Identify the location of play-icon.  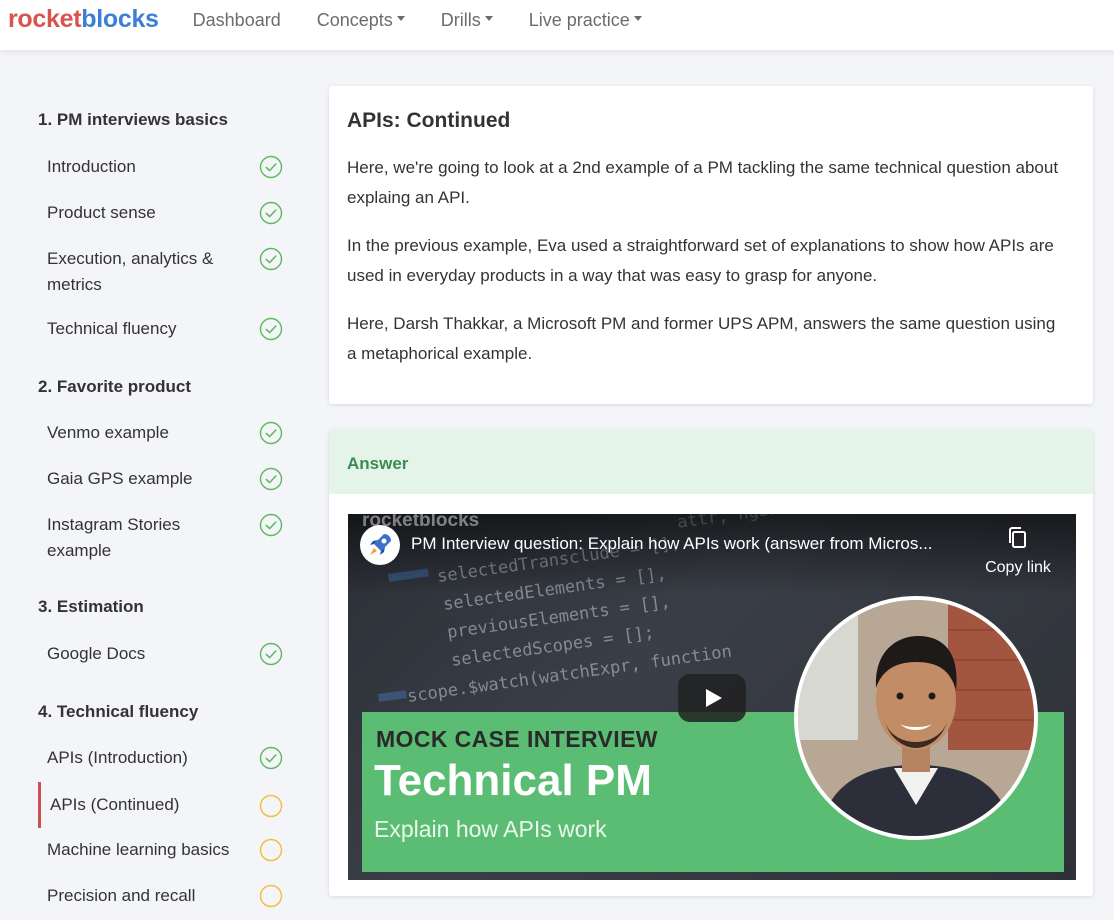
(714, 698).